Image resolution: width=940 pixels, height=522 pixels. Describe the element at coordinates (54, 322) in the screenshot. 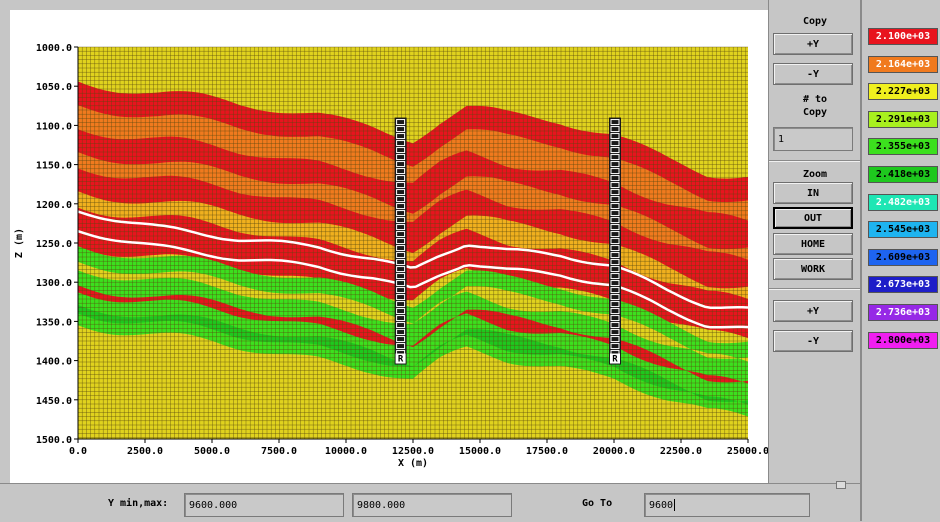

I see `y-tick-label: 1350.0` at that location.